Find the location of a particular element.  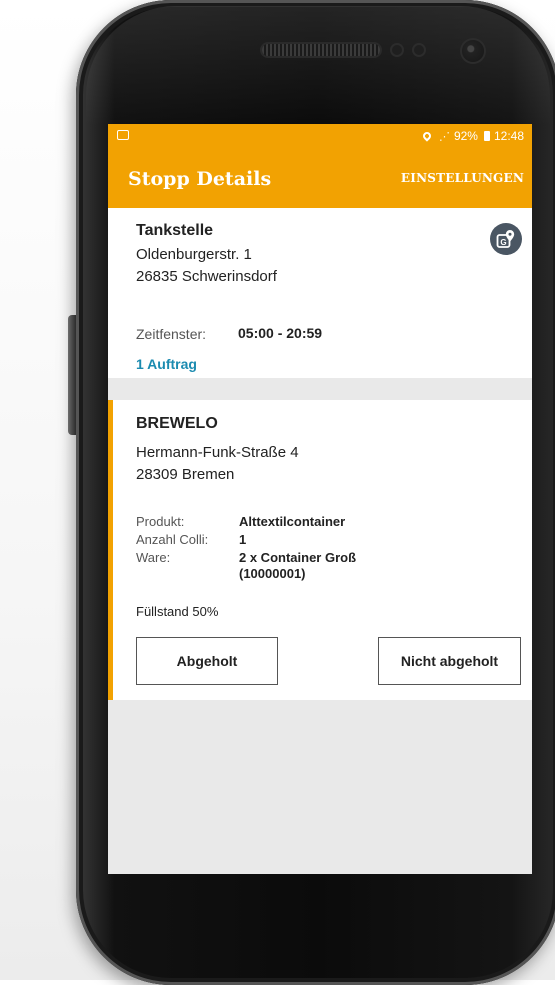

time-window-label: Zeitfenster: is located at coordinates (171, 334).